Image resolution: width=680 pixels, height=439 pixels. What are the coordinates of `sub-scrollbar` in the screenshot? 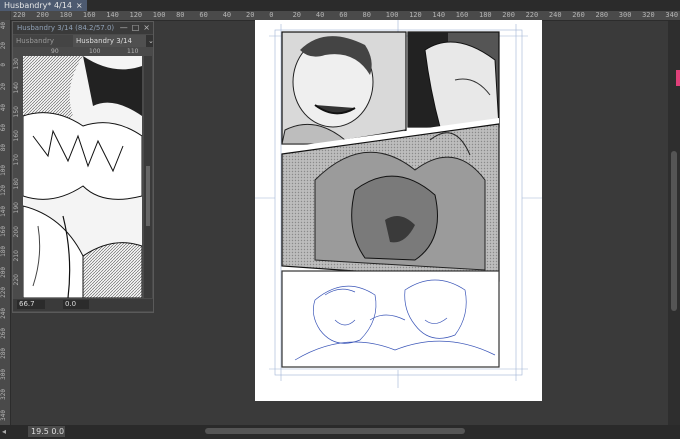 It's located at (148, 177).